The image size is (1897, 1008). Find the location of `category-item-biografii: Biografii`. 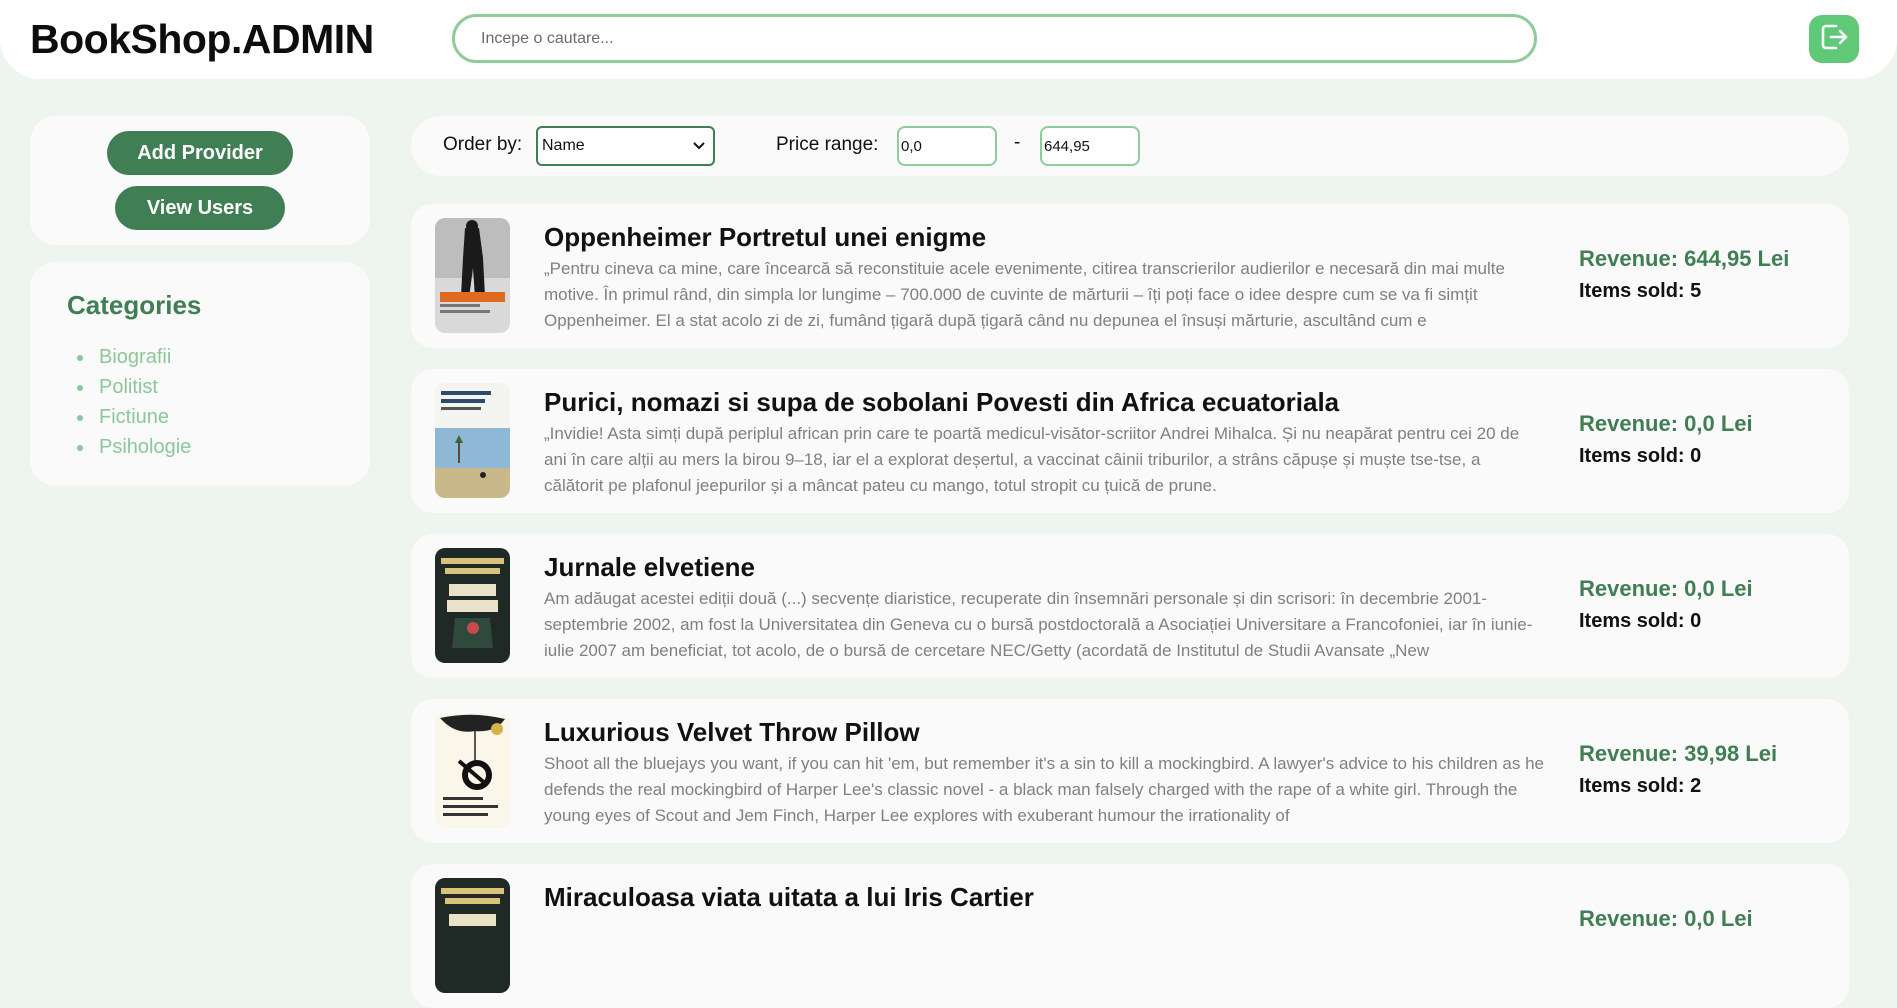

category-item-biografii: Biografii is located at coordinates (129, 357).